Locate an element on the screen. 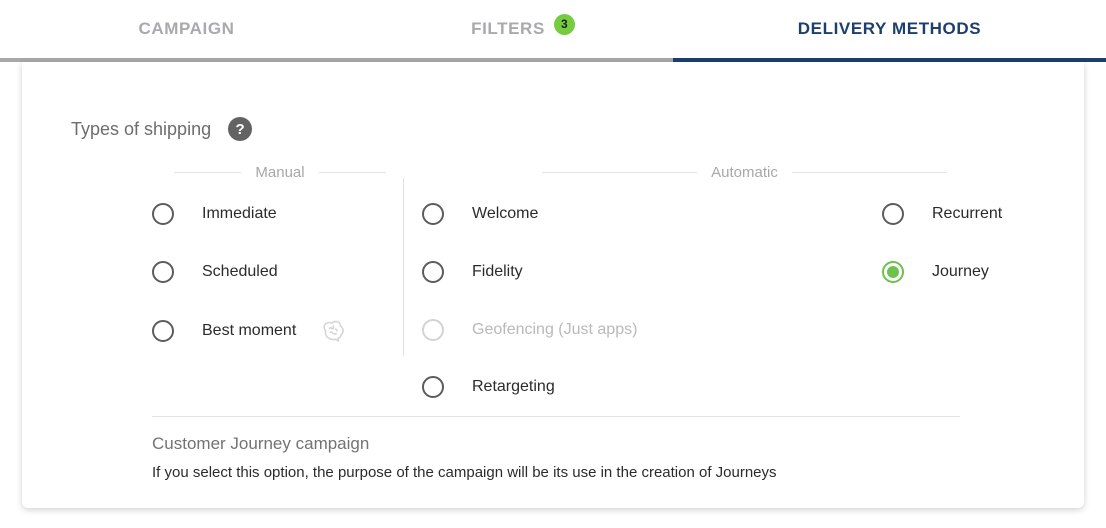 This screenshot has width=1106, height=528. radio-option-geofencing: Geofencing (Just apps) is located at coordinates (529, 330).